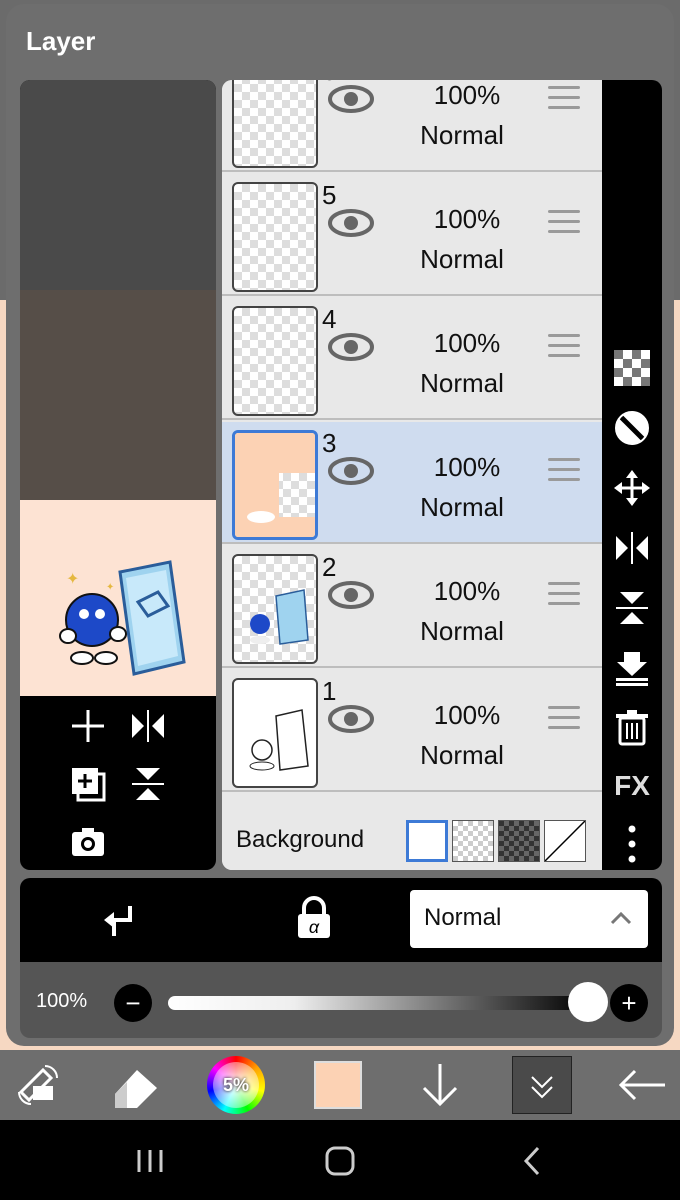 The height and width of the screenshot is (1200, 680). I want to click on layer-row-4: 4 100% Normal, so click(412, 359).